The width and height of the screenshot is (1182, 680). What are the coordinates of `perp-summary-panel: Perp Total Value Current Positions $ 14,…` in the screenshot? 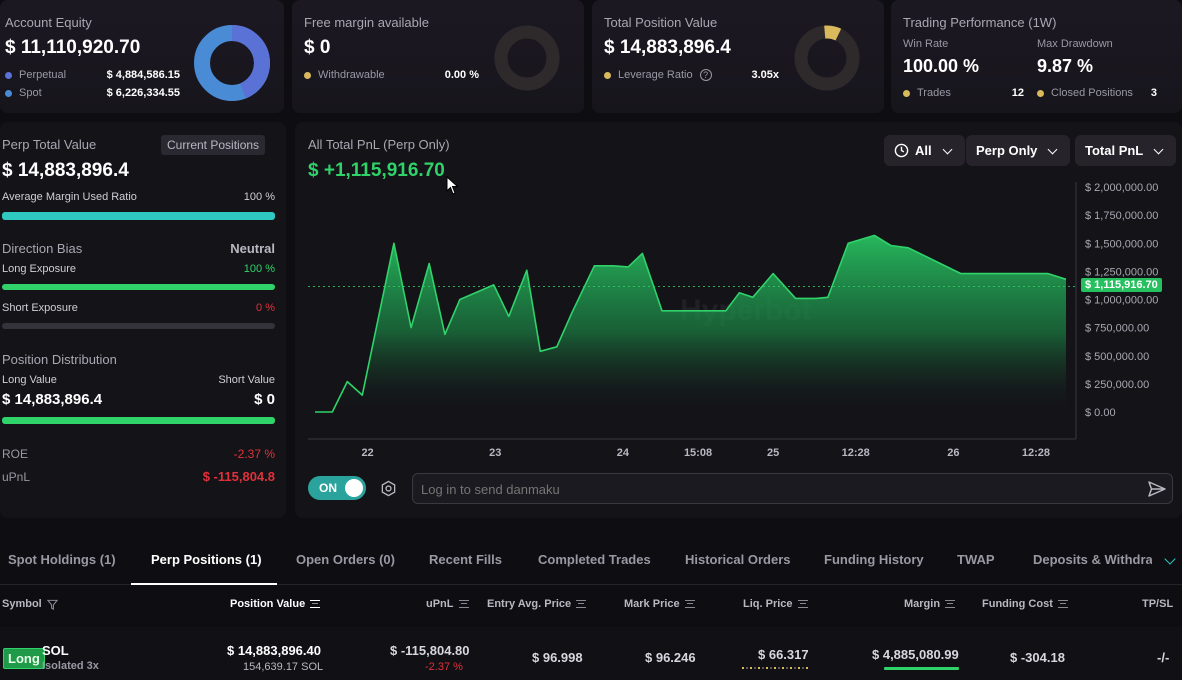 It's located at (143, 320).